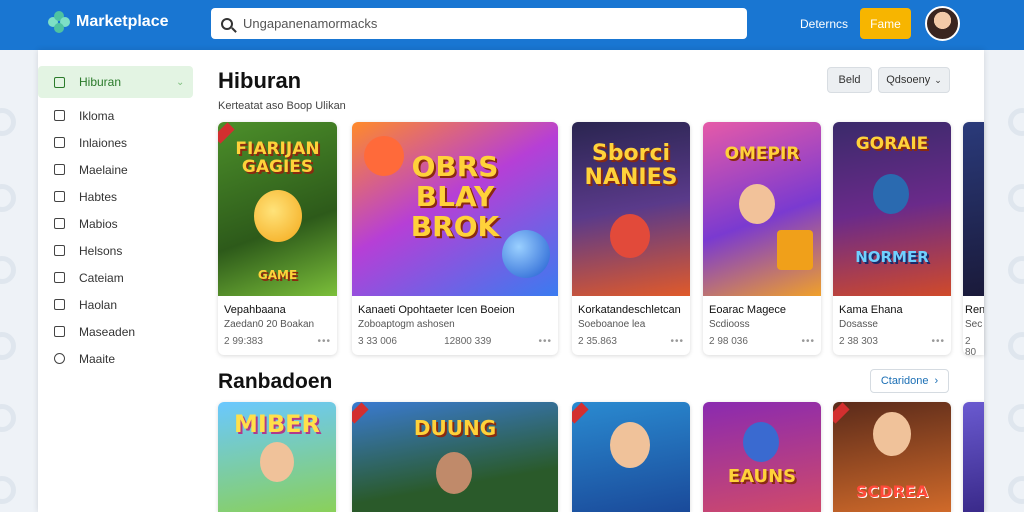  What do you see at coordinates (885, 23) in the screenshot?
I see `fame-button: Fame` at bounding box center [885, 23].